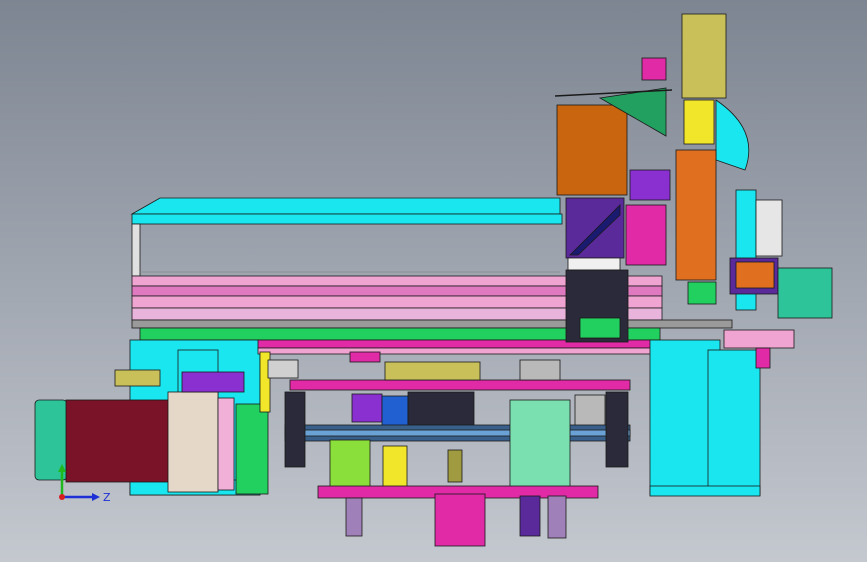  I want to click on linear-rail-assembly, so click(432, 308).